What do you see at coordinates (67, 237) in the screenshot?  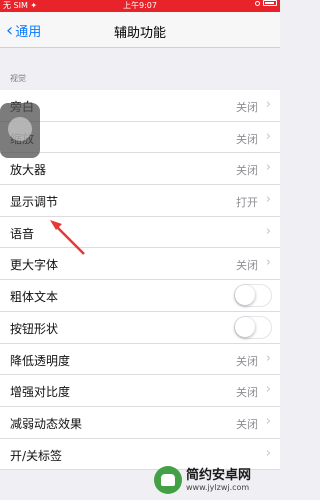 I see `annotation-arrow-icon` at bounding box center [67, 237].